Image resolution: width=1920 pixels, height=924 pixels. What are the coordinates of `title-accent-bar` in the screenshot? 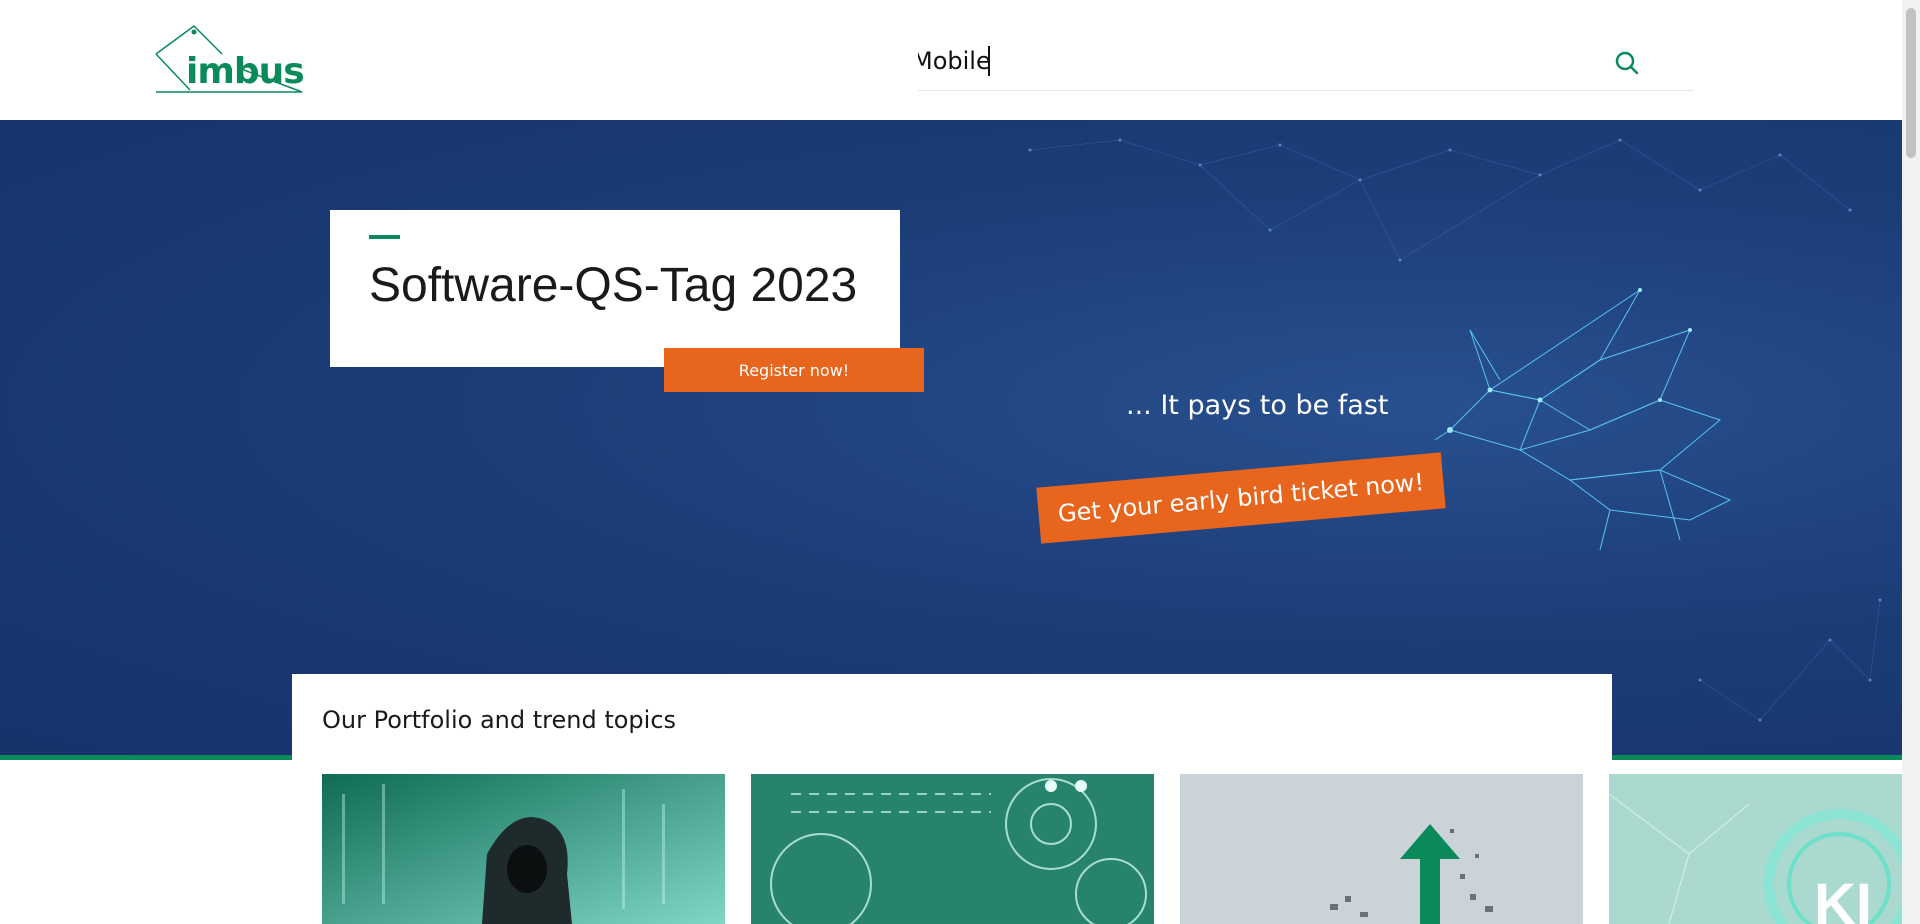 It's located at (384, 237).